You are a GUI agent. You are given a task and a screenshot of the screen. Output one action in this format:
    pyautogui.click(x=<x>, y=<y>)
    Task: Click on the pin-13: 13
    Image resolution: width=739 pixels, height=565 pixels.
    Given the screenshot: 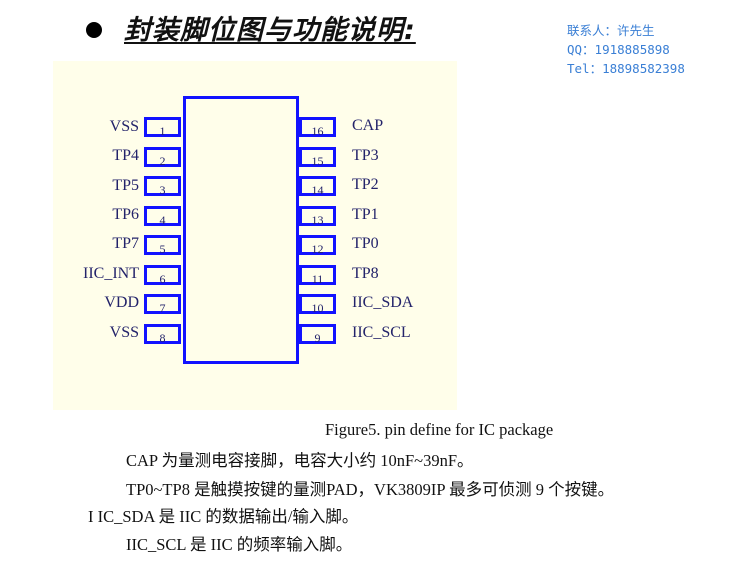 What is the action you would take?
    pyautogui.click(x=317, y=216)
    